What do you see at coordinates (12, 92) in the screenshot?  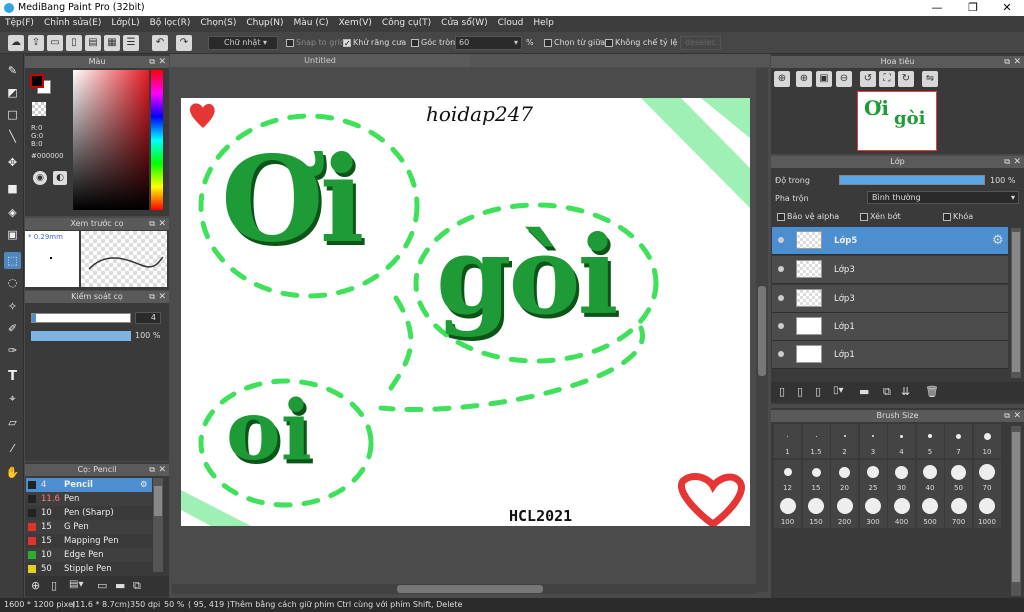 I see `eraser-tool-icon: ◩` at bounding box center [12, 92].